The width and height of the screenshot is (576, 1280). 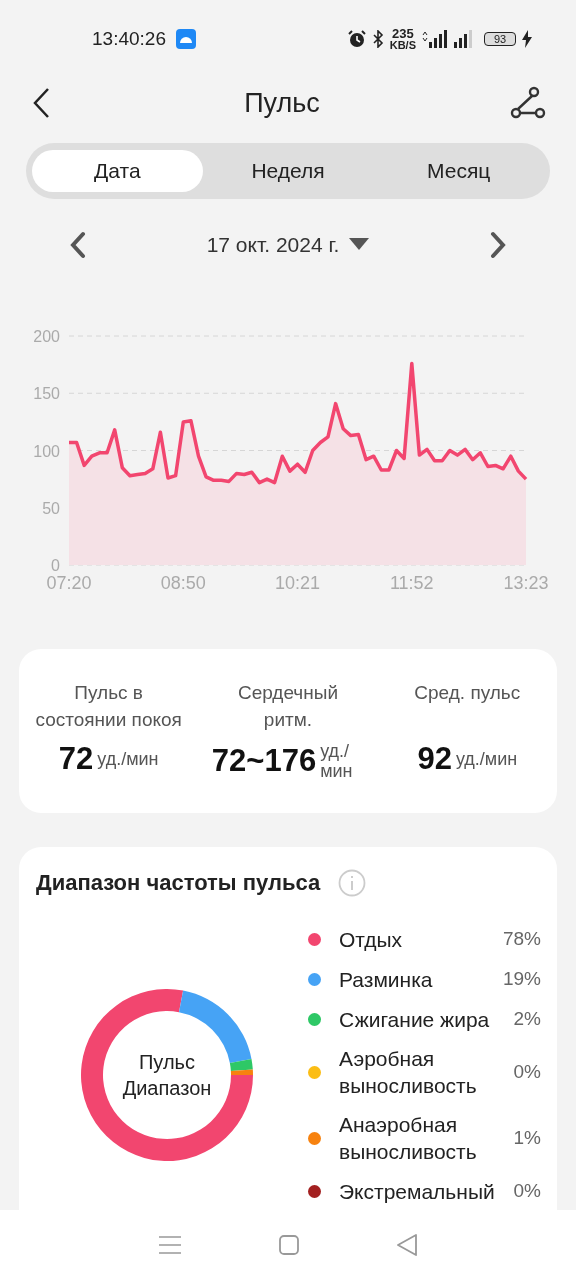 I want to click on y-axis-label: 150, so click(x=46, y=394).